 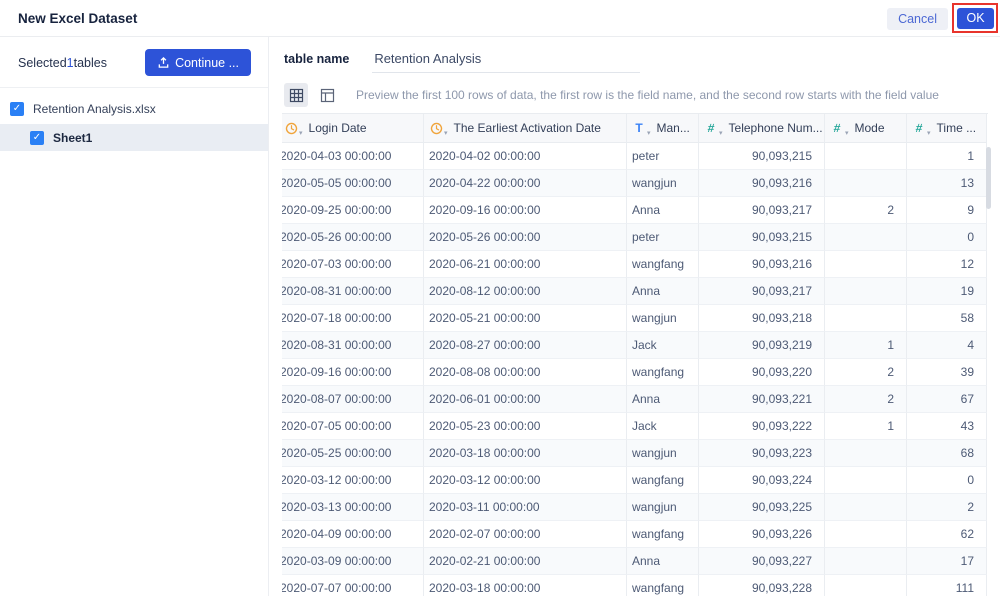 What do you see at coordinates (919, 128) in the screenshot?
I see `number-icon: #` at bounding box center [919, 128].